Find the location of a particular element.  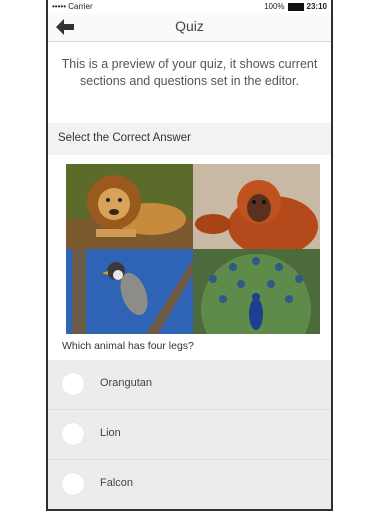

option-orangutan: Orangutan is located at coordinates (189, 385).